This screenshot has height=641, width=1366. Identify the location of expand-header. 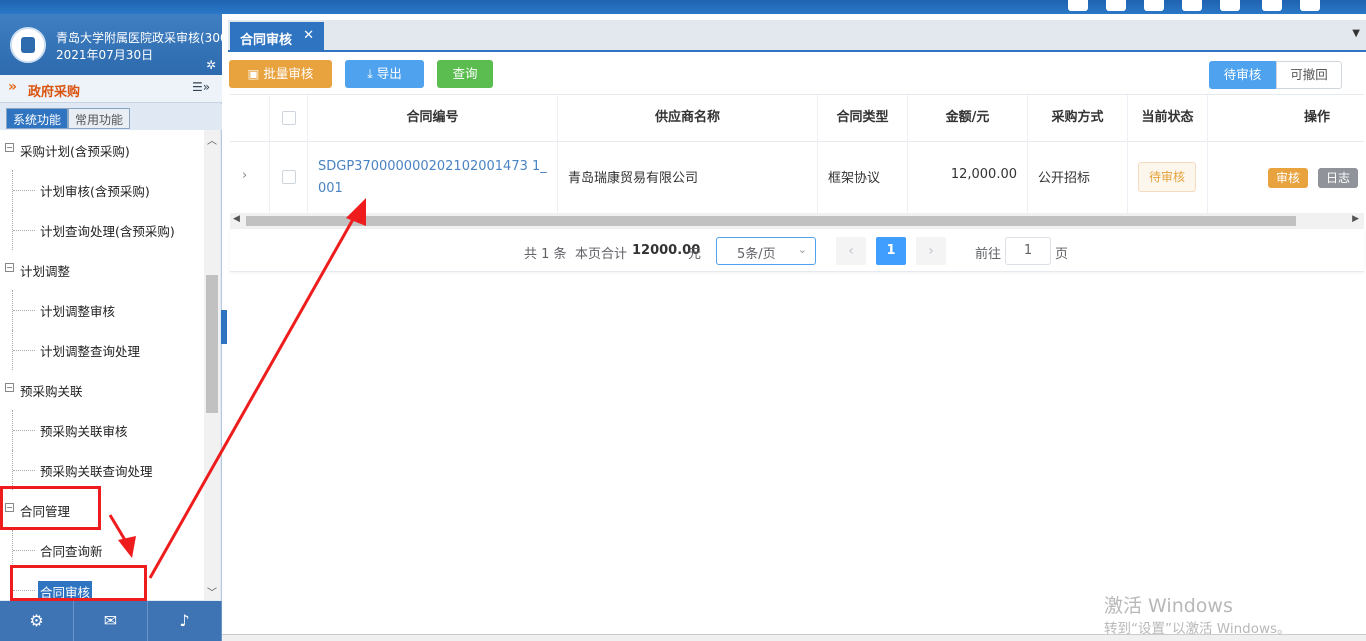
(250, 118).